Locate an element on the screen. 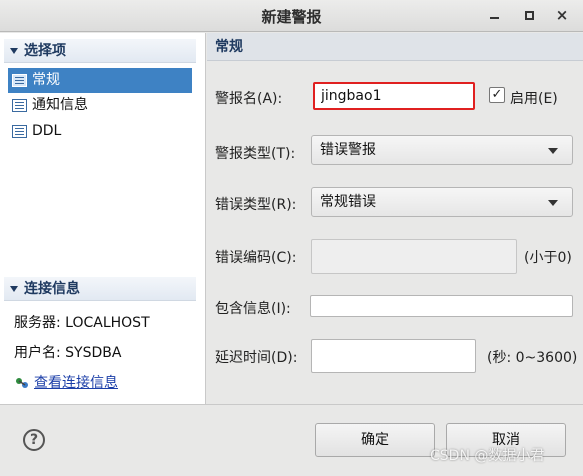  delay-input is located at coordinates (393, 356).